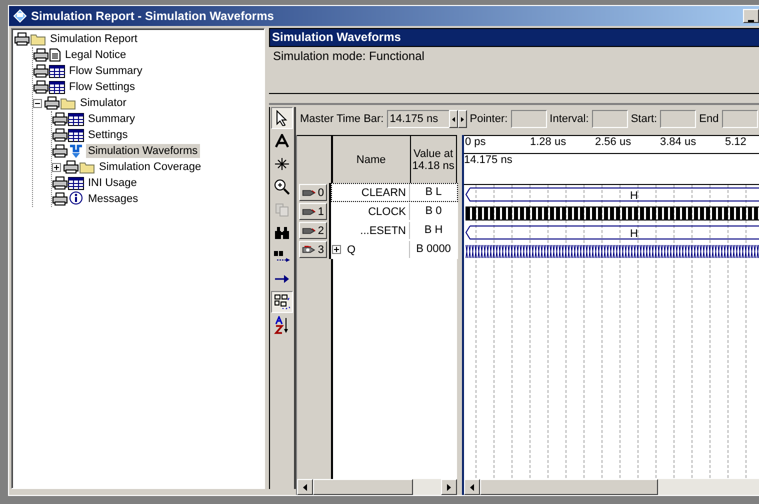  What do you see at coordinates (475, 143) in the screenshot?
I see `ruler-tick: 0 ps` at bounding box center [475, 143].